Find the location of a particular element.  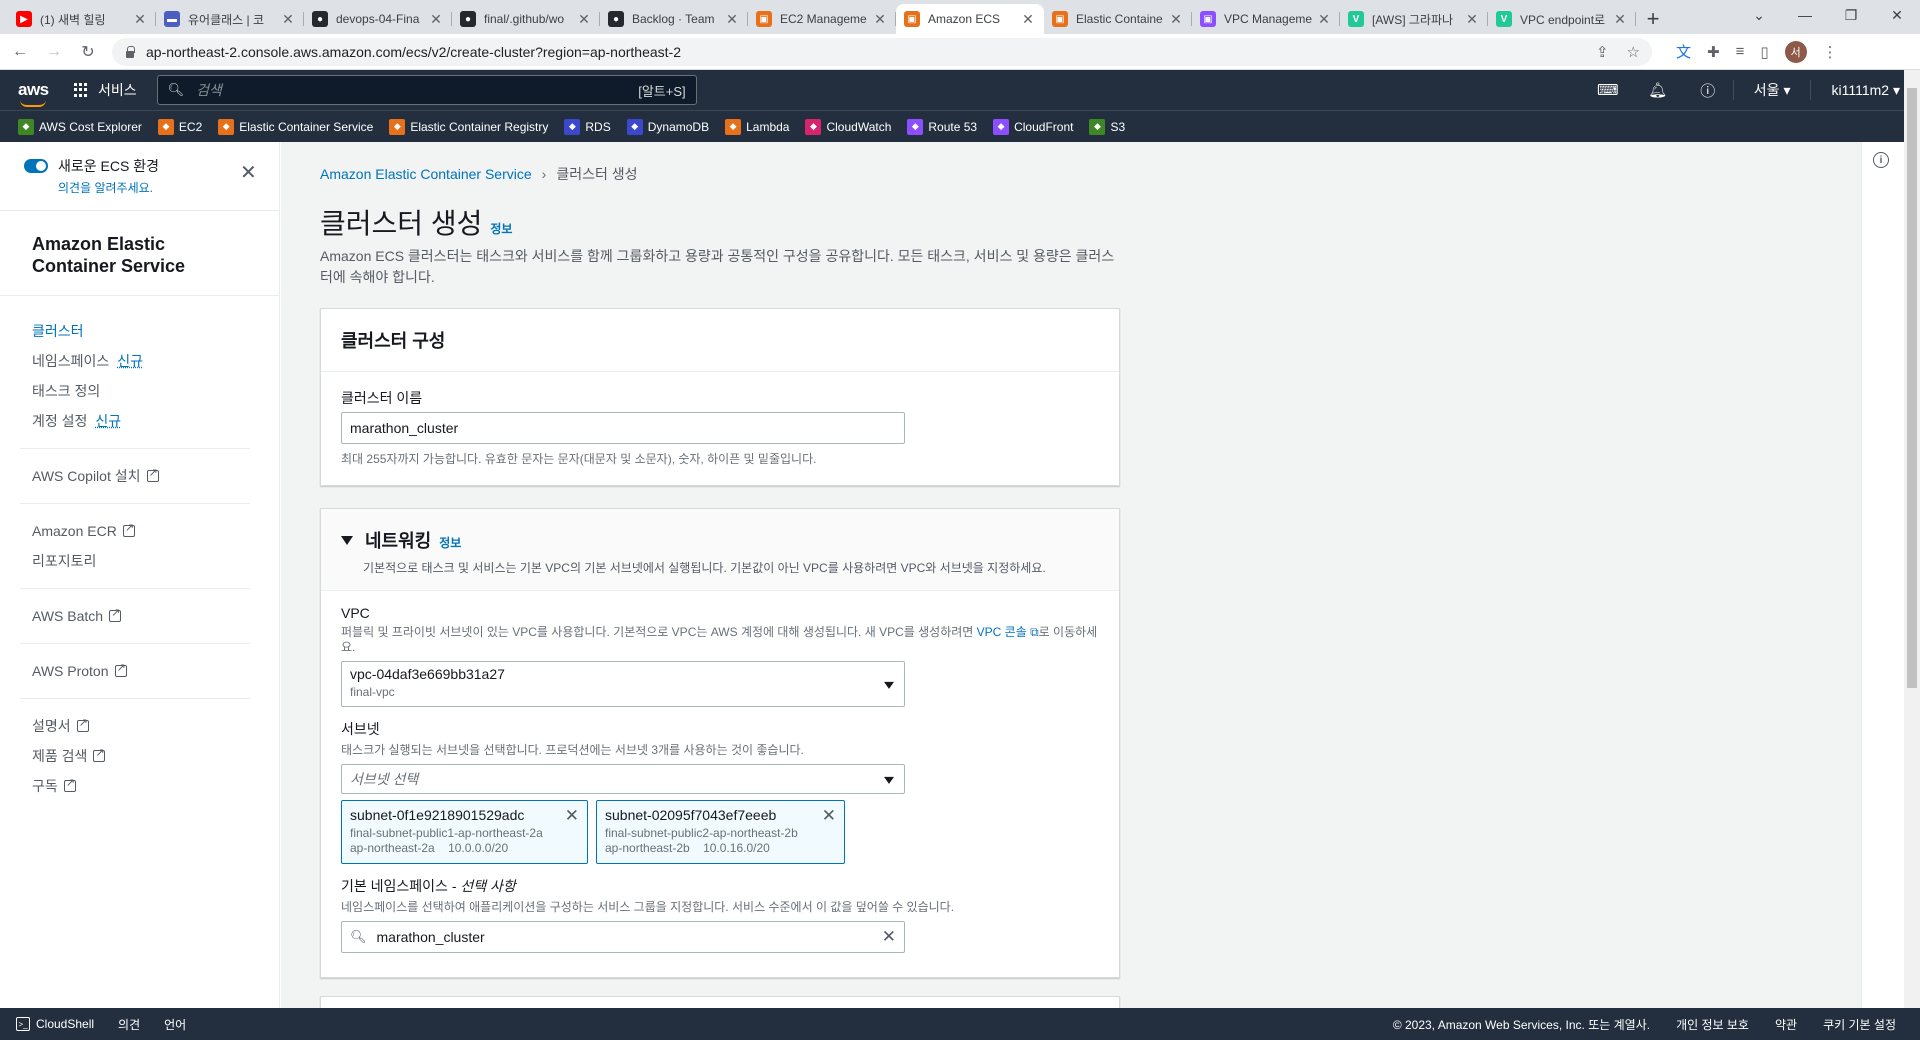

sidebar-item-proton: AWS Proton is located at coordinates (147, 671).